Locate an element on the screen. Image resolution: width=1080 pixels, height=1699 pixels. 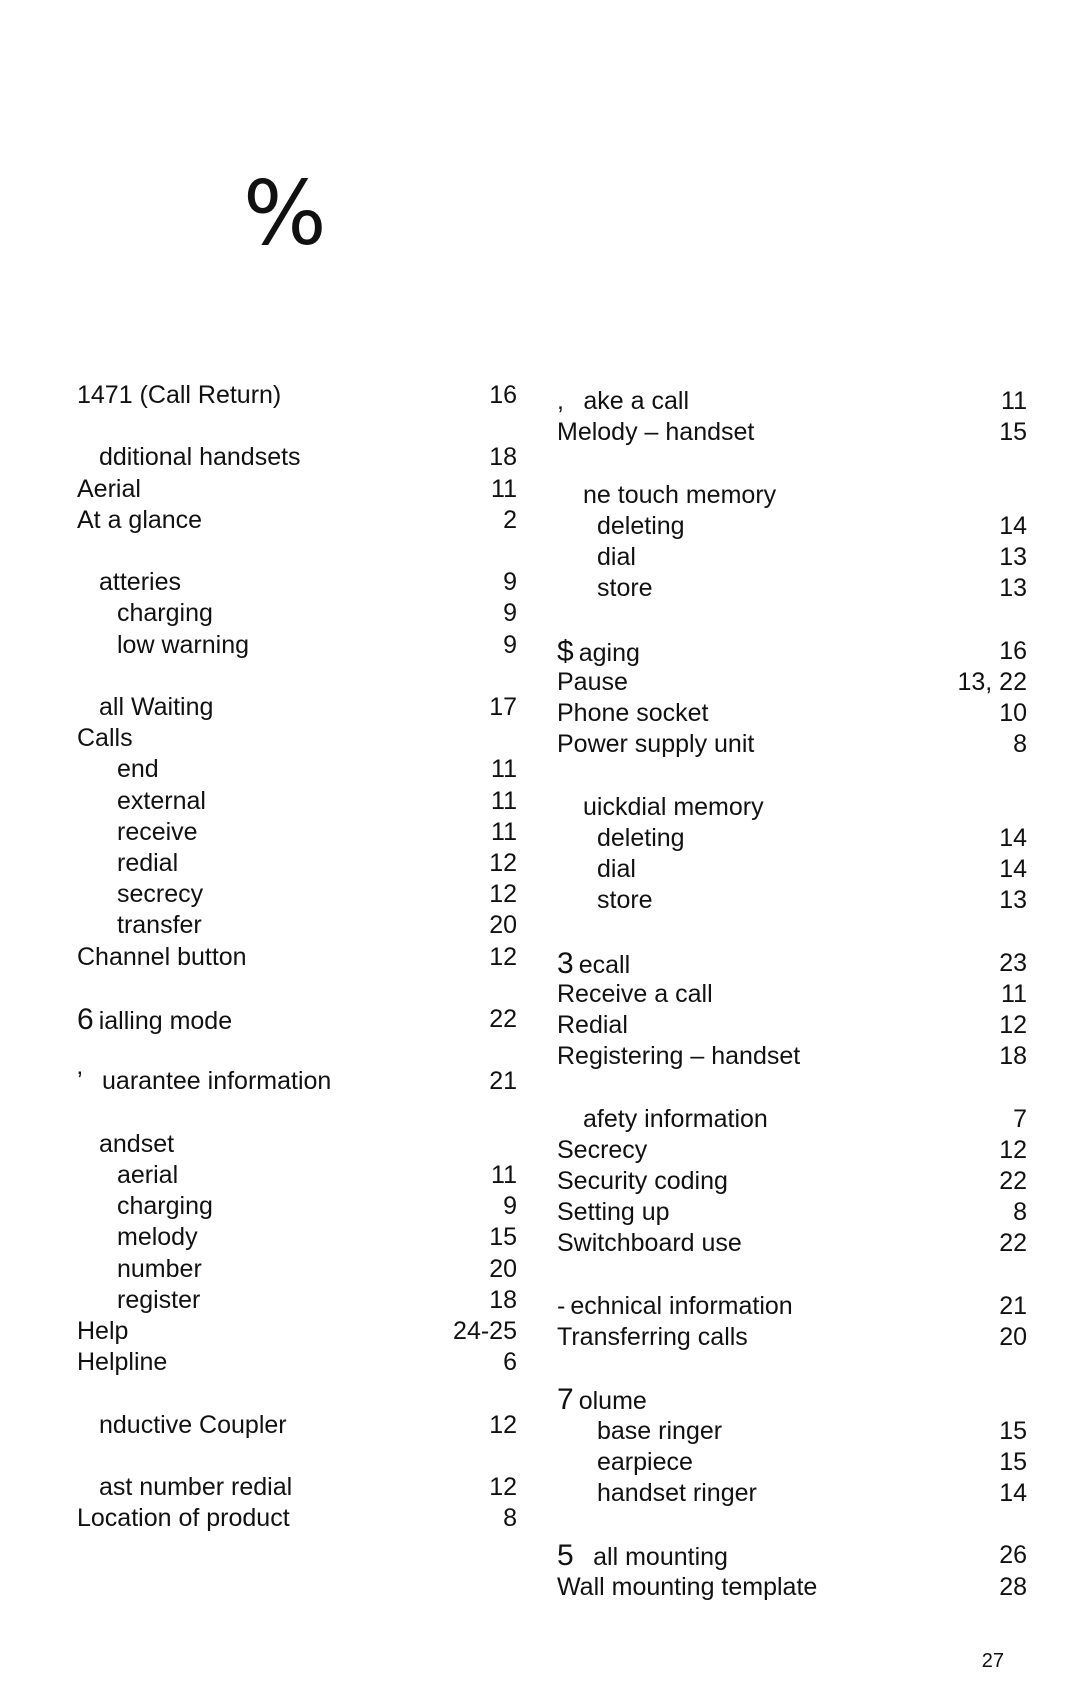
index-term: charging is located at coordinates (165, 613).